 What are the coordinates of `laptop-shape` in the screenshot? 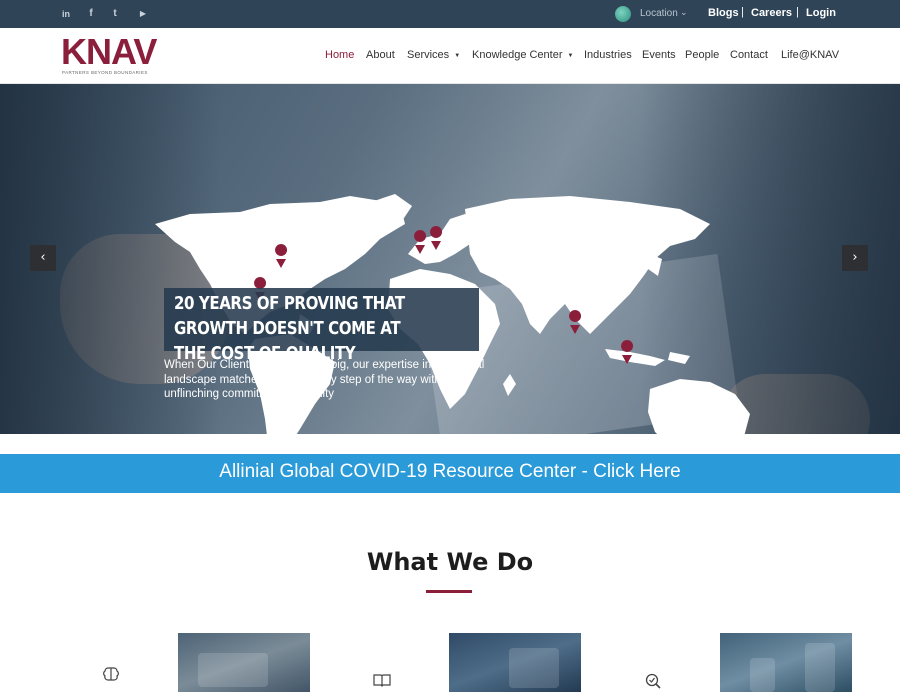 It's located at (233, 670).